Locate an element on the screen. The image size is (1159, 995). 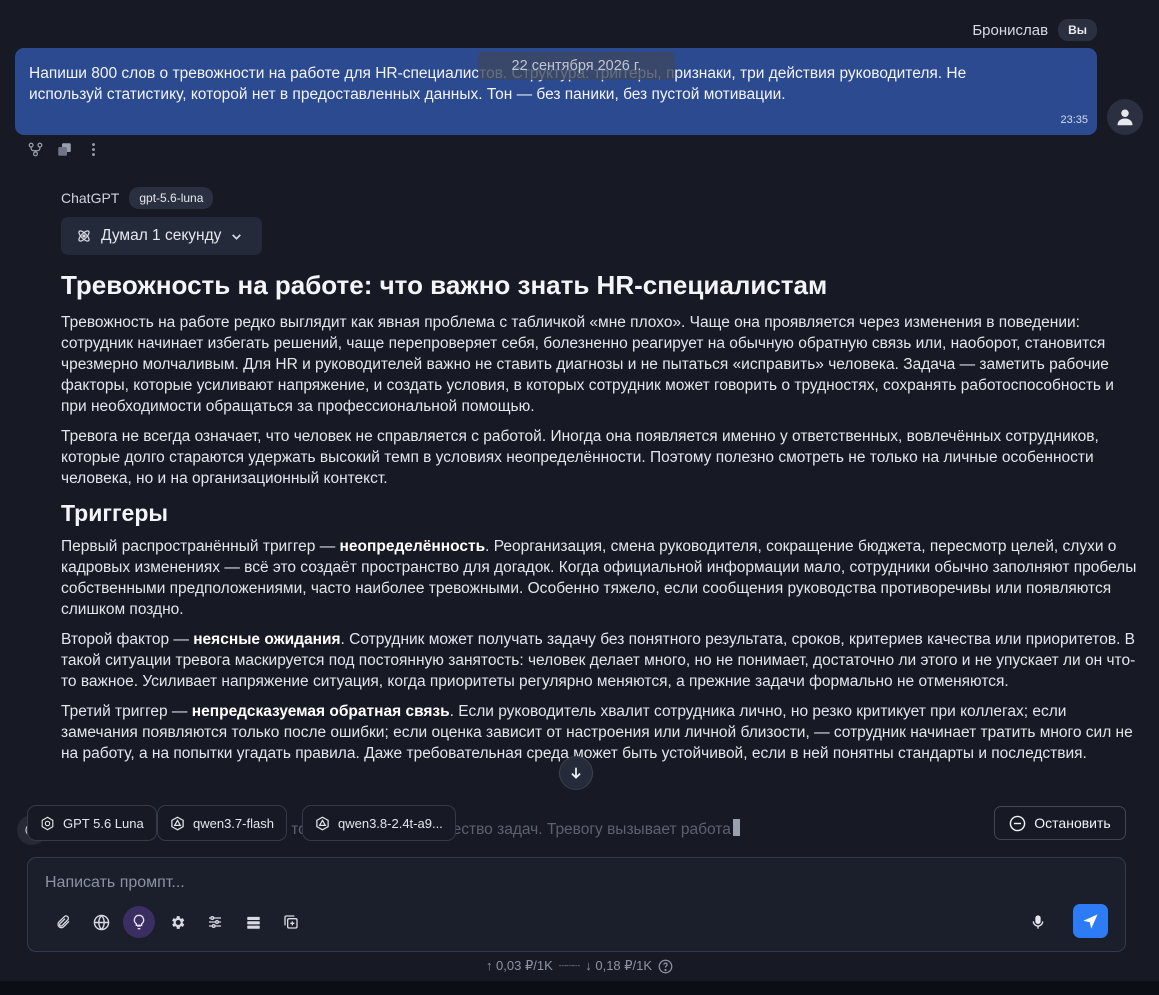
thinking-label: Думал 1 секунду is located at coordinates (161, 235).